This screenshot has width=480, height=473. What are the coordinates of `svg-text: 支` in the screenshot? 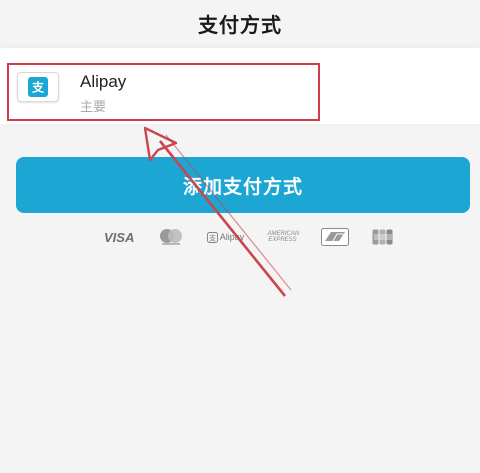 It's located at (212, 237).